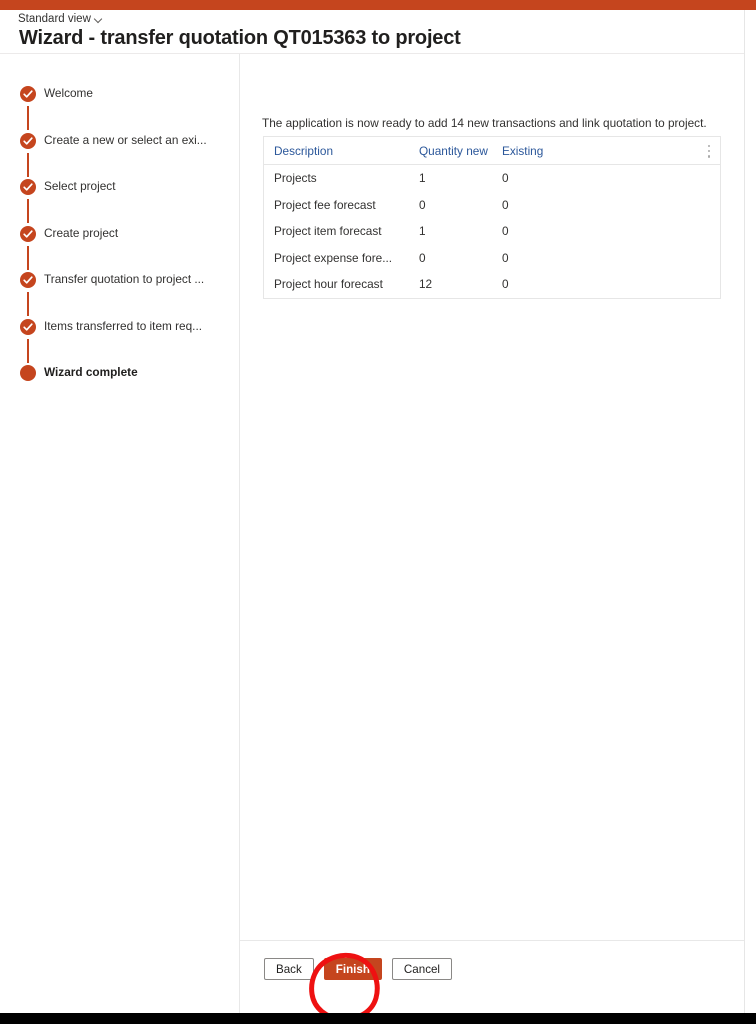  Describe the element at coordinates (492, 284) in the screenshot. I see `table-row: Project hour forecast 12 0` at that location.